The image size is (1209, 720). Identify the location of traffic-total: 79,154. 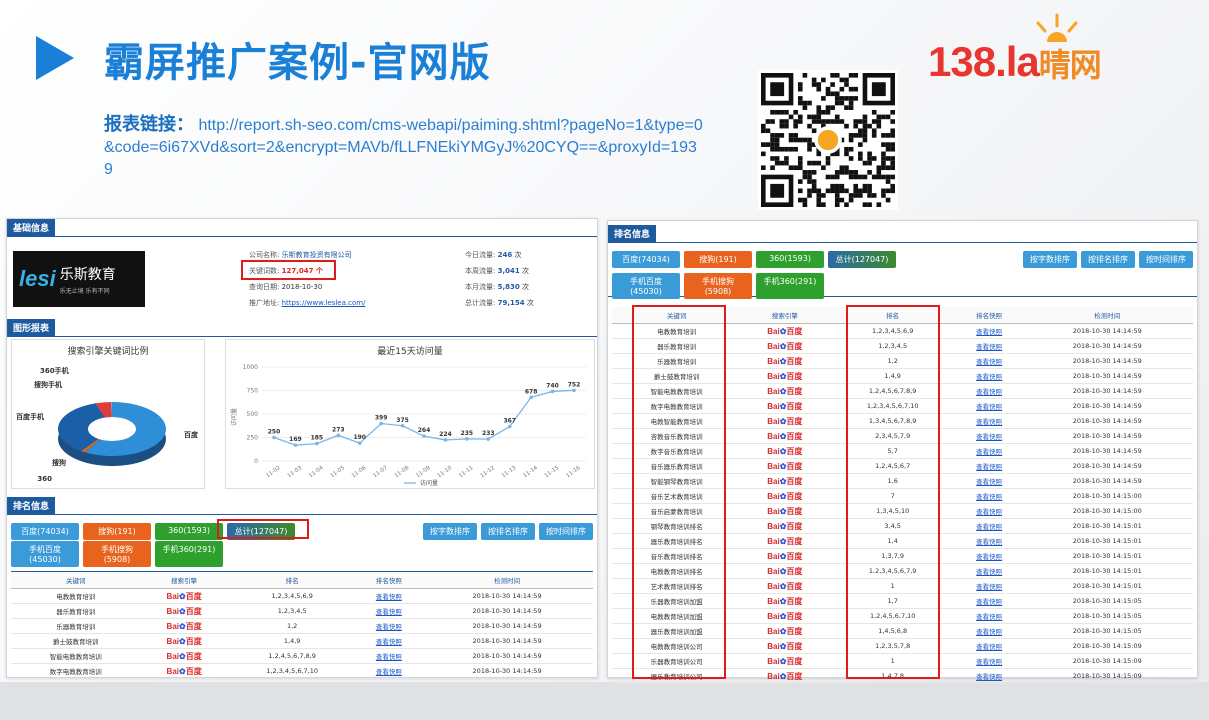
(511, 303).